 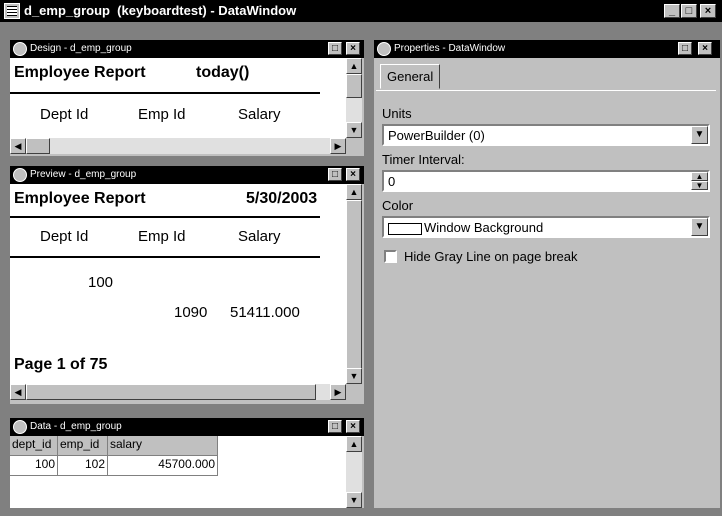 I want to click on timer-interval-input: 0, so click(x=546, y=181).